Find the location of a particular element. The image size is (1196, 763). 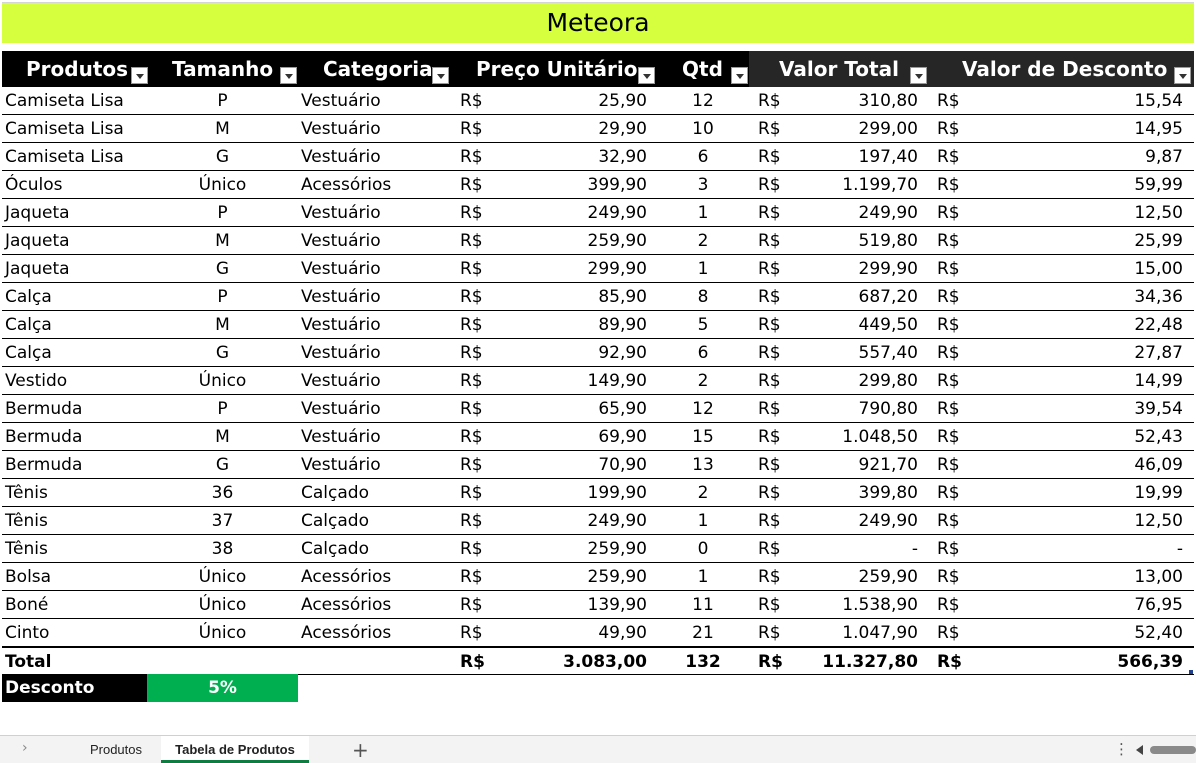

total-cell: 299,00 is located at coordinates (858, 129).